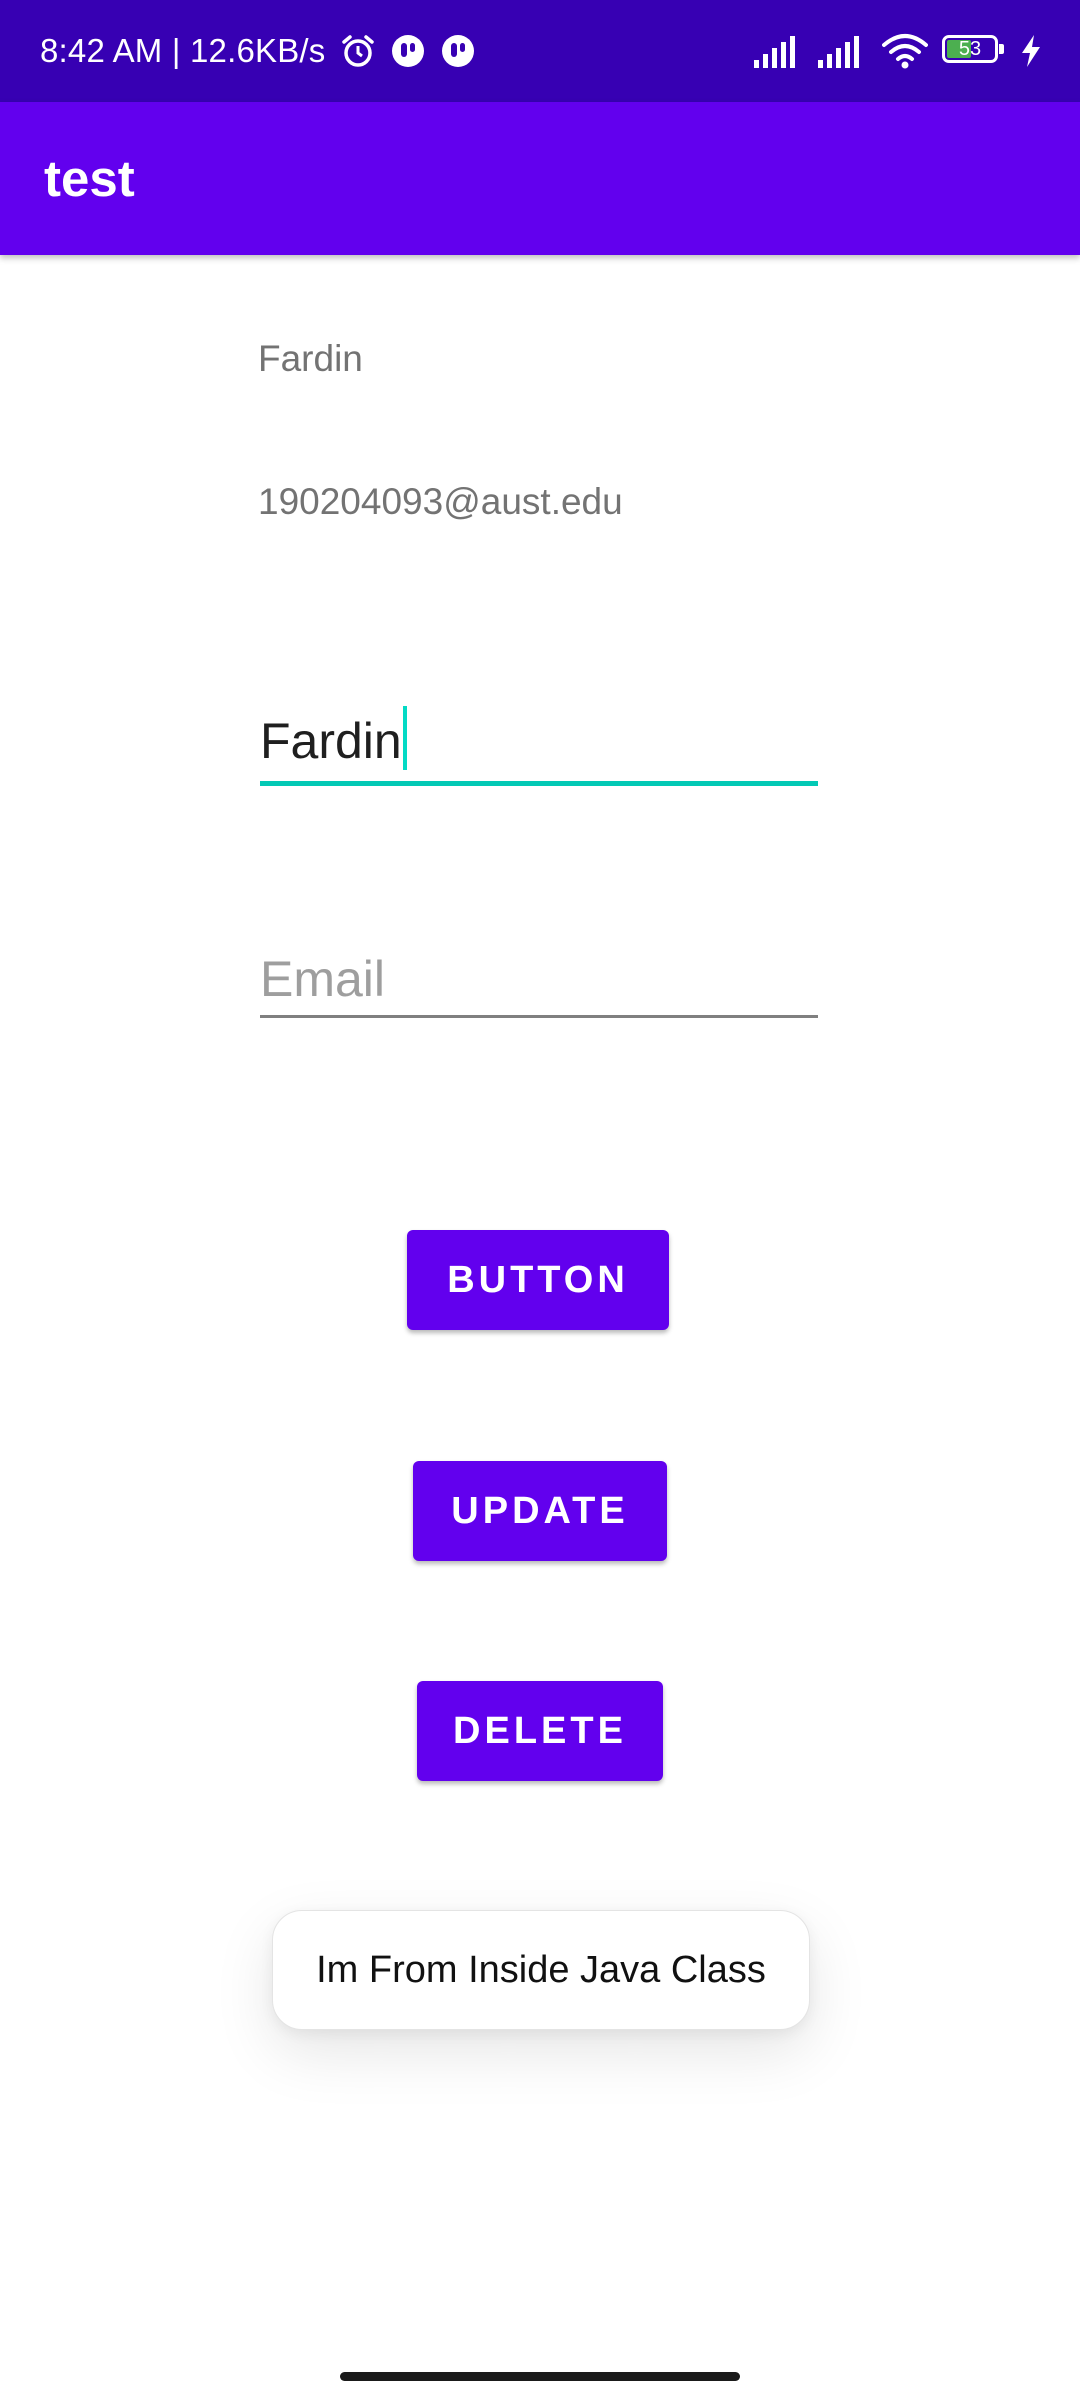  I want to click on email-input-underline, so click(539, 1016).